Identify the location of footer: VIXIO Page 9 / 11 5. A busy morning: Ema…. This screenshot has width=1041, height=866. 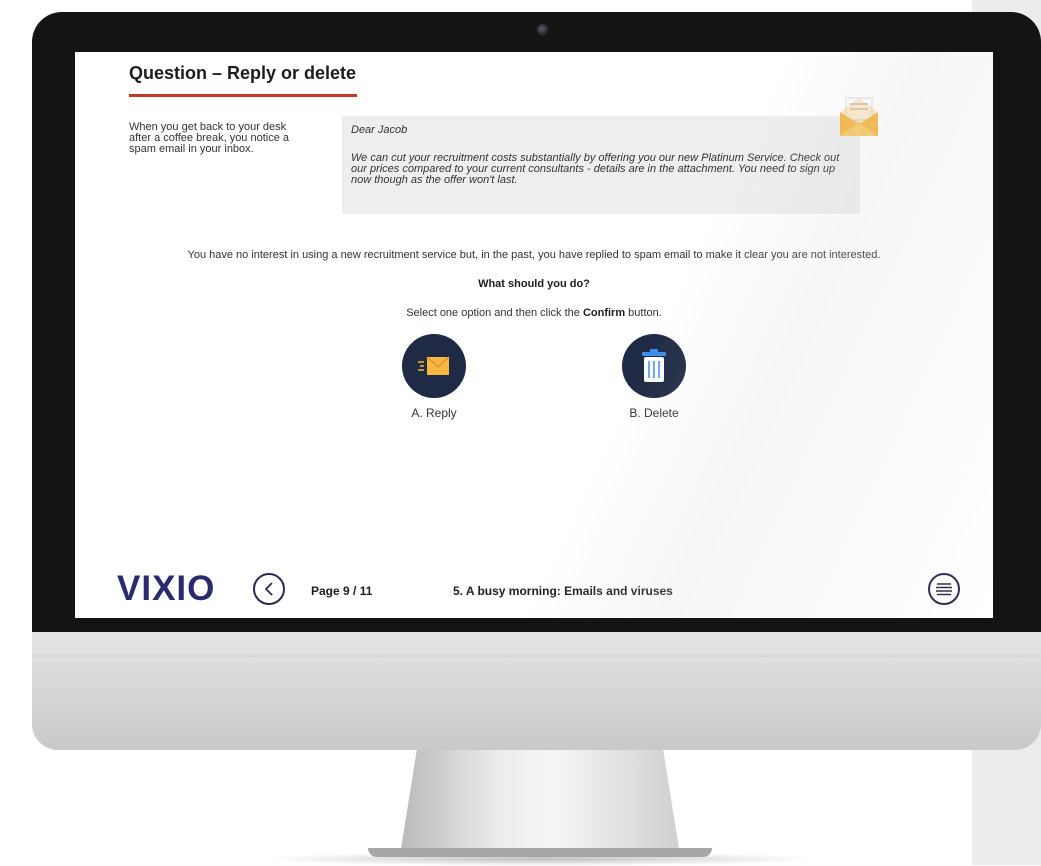
(534, 589).